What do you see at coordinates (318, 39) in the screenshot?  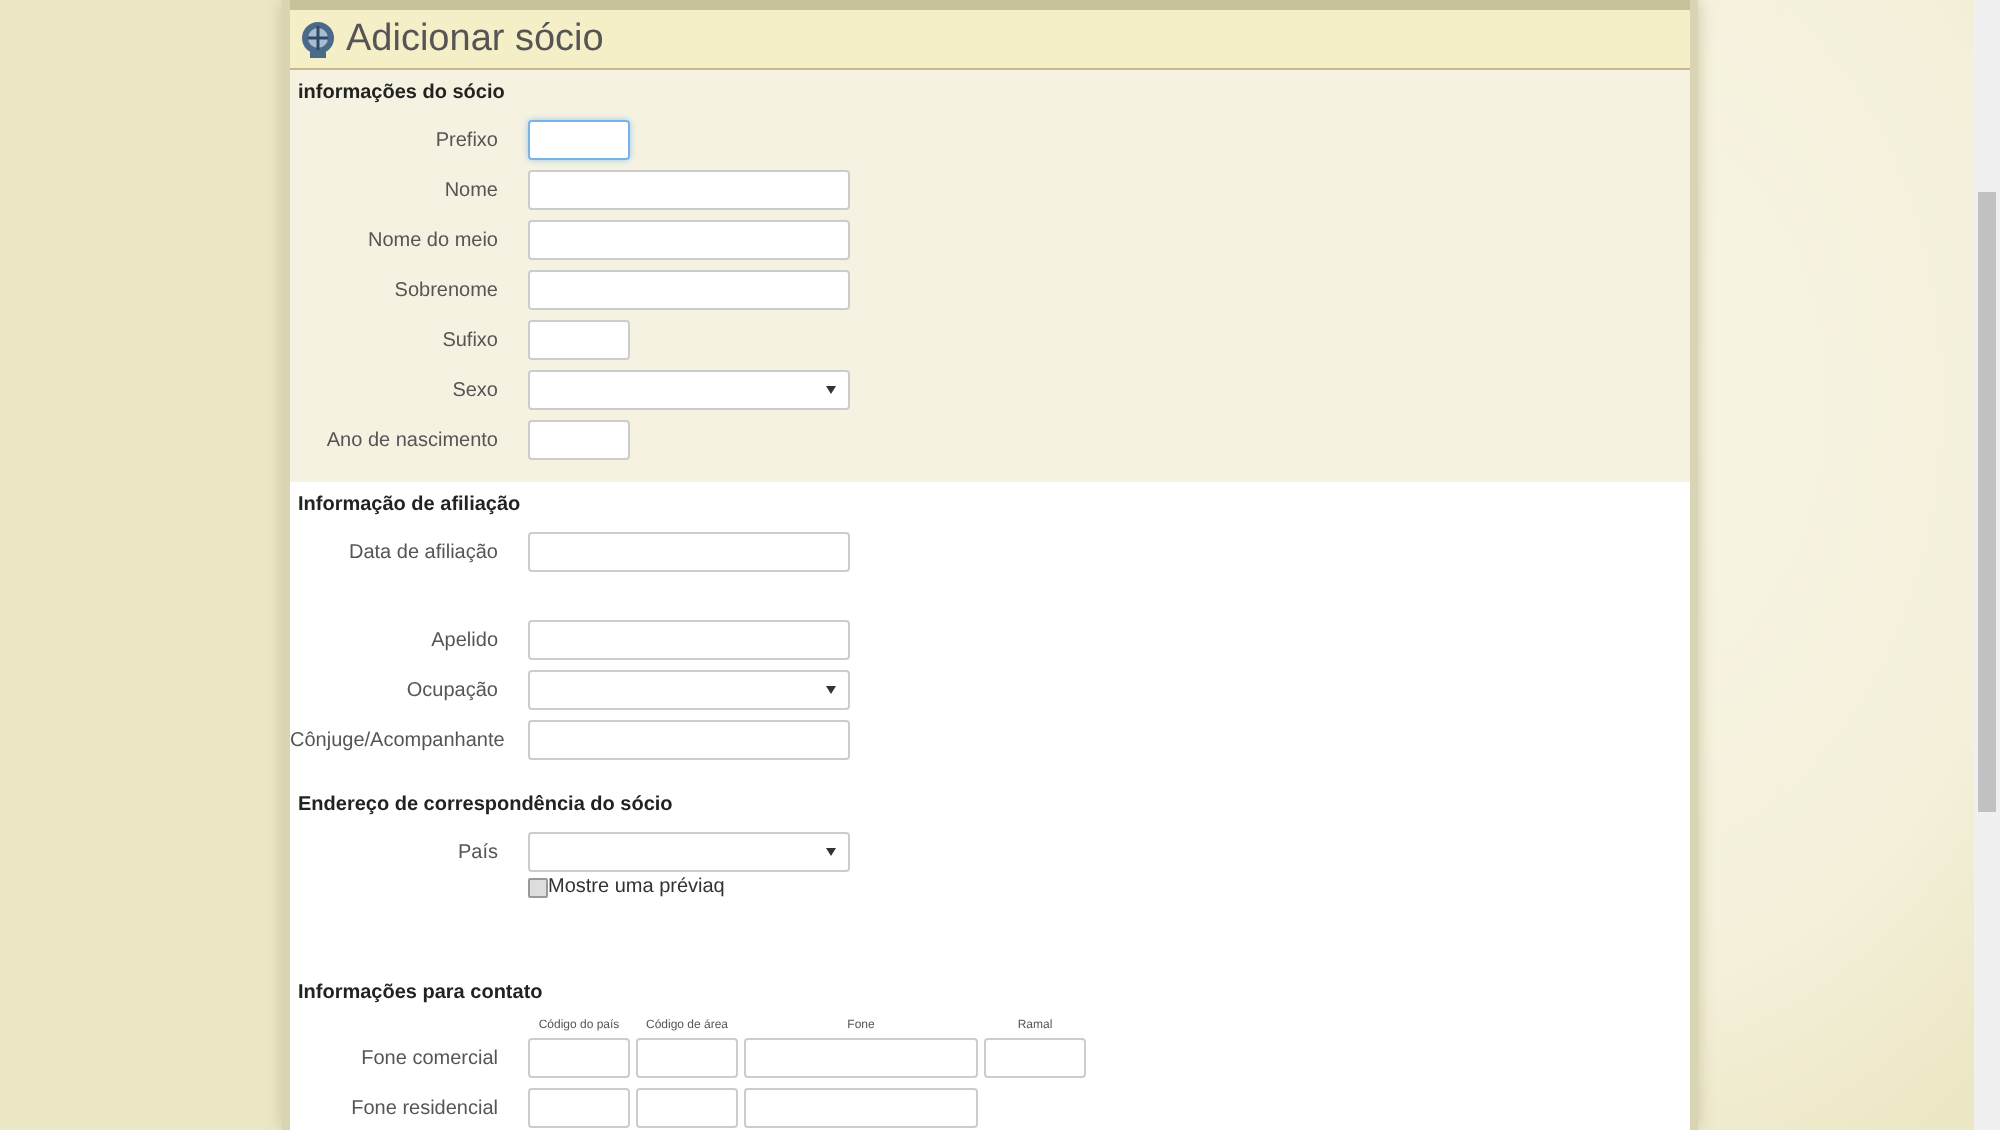 I see `emblem-icon` at bounding box center [318, 39].